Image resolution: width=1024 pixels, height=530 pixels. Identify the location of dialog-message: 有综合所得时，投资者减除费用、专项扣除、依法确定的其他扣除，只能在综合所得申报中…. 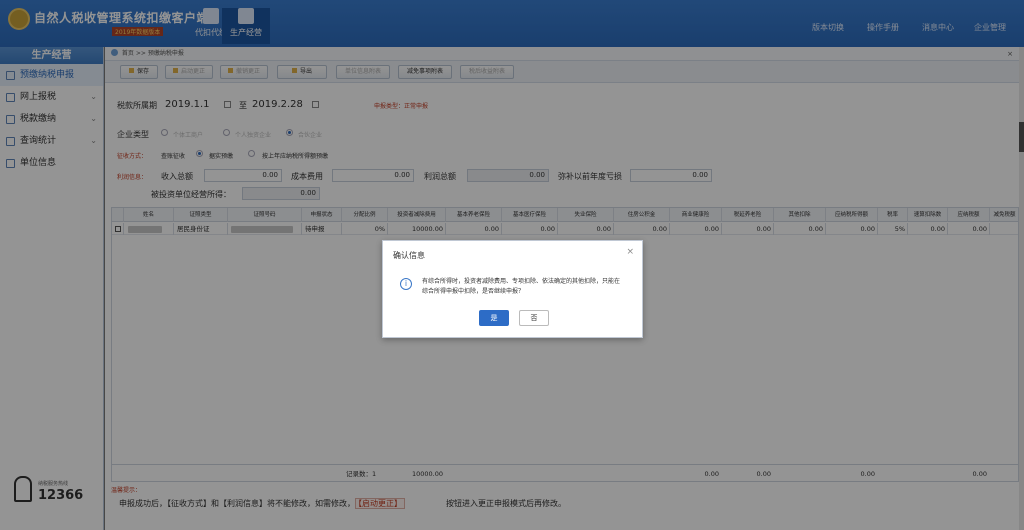
(521, 286).